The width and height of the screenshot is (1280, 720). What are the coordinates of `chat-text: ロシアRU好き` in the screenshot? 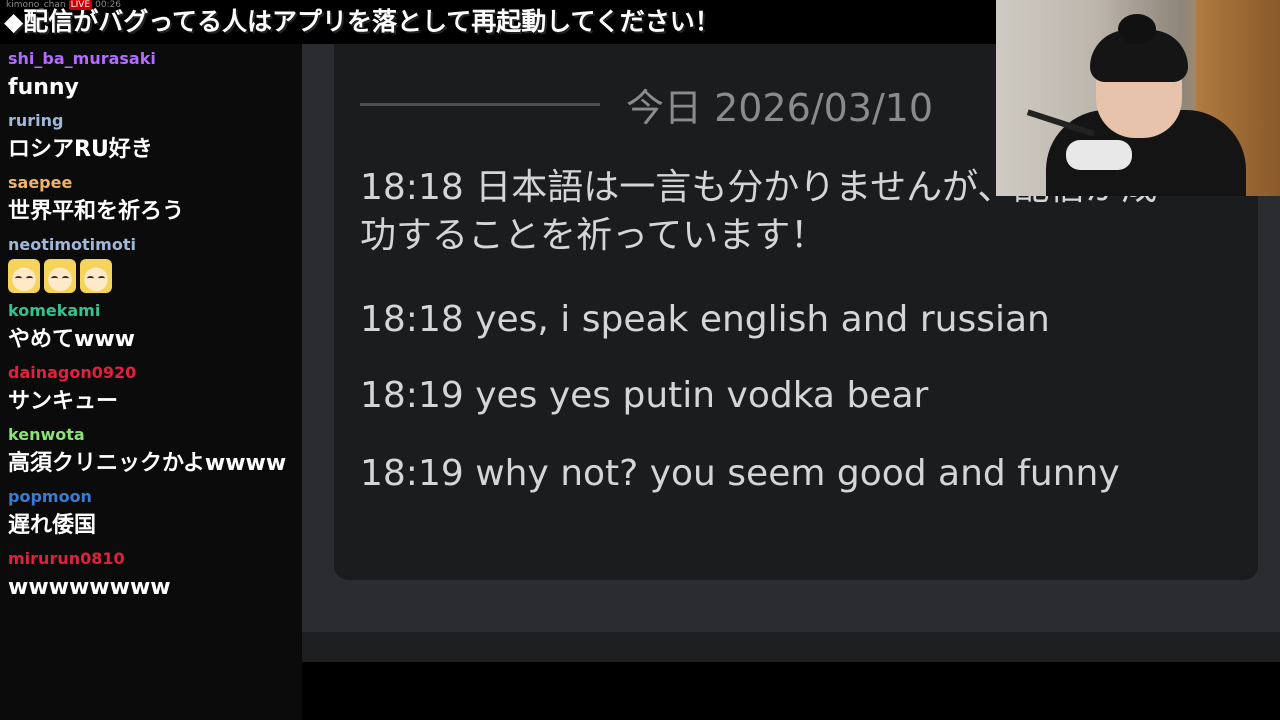 It's located at (80, 149).